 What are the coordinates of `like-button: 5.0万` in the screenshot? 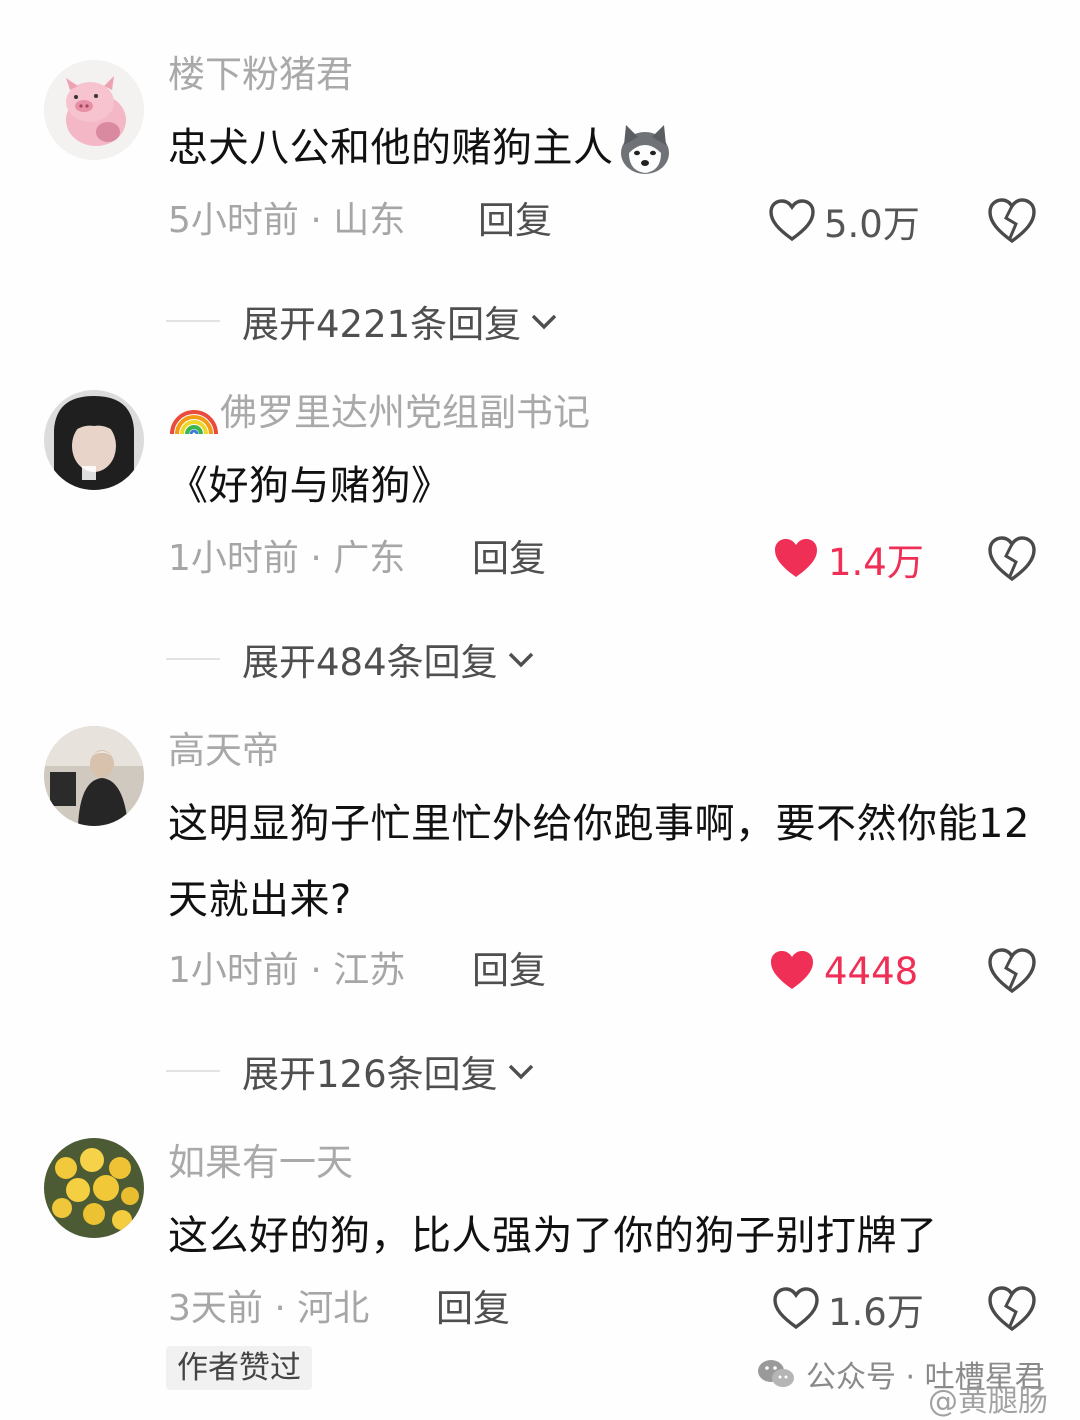 It's located at (844, 221).